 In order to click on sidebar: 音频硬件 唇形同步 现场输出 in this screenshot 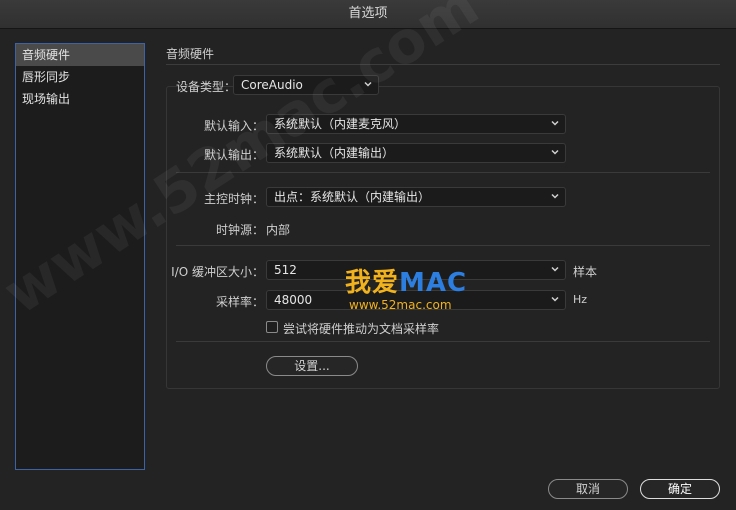, I will do `click(80, 256)`.